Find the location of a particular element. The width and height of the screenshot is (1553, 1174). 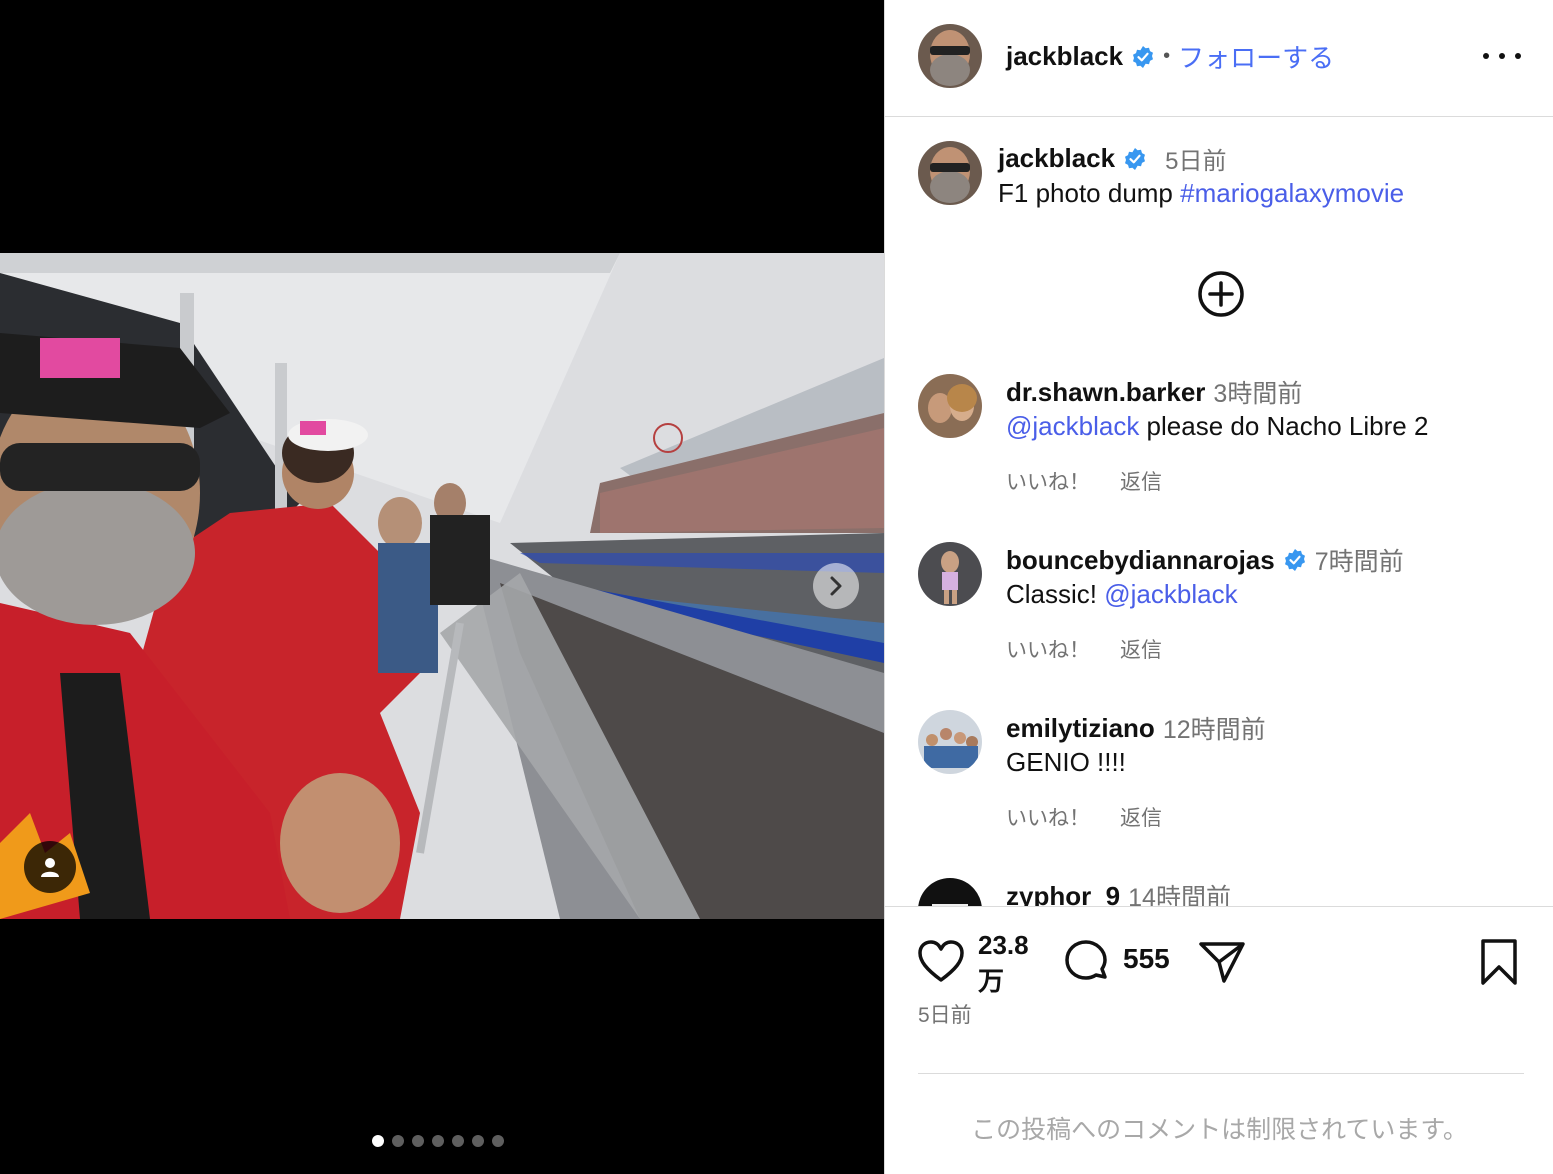

heart-icon is located at coordinates (941, 961).